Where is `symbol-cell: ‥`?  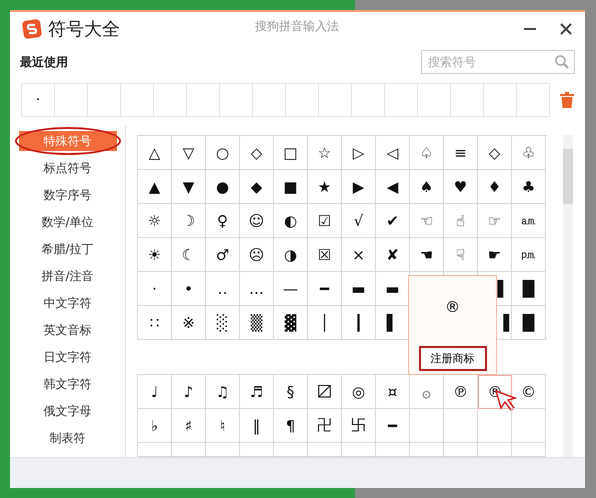 symbol-cell: ‥ is located at coordinates (223, 289).